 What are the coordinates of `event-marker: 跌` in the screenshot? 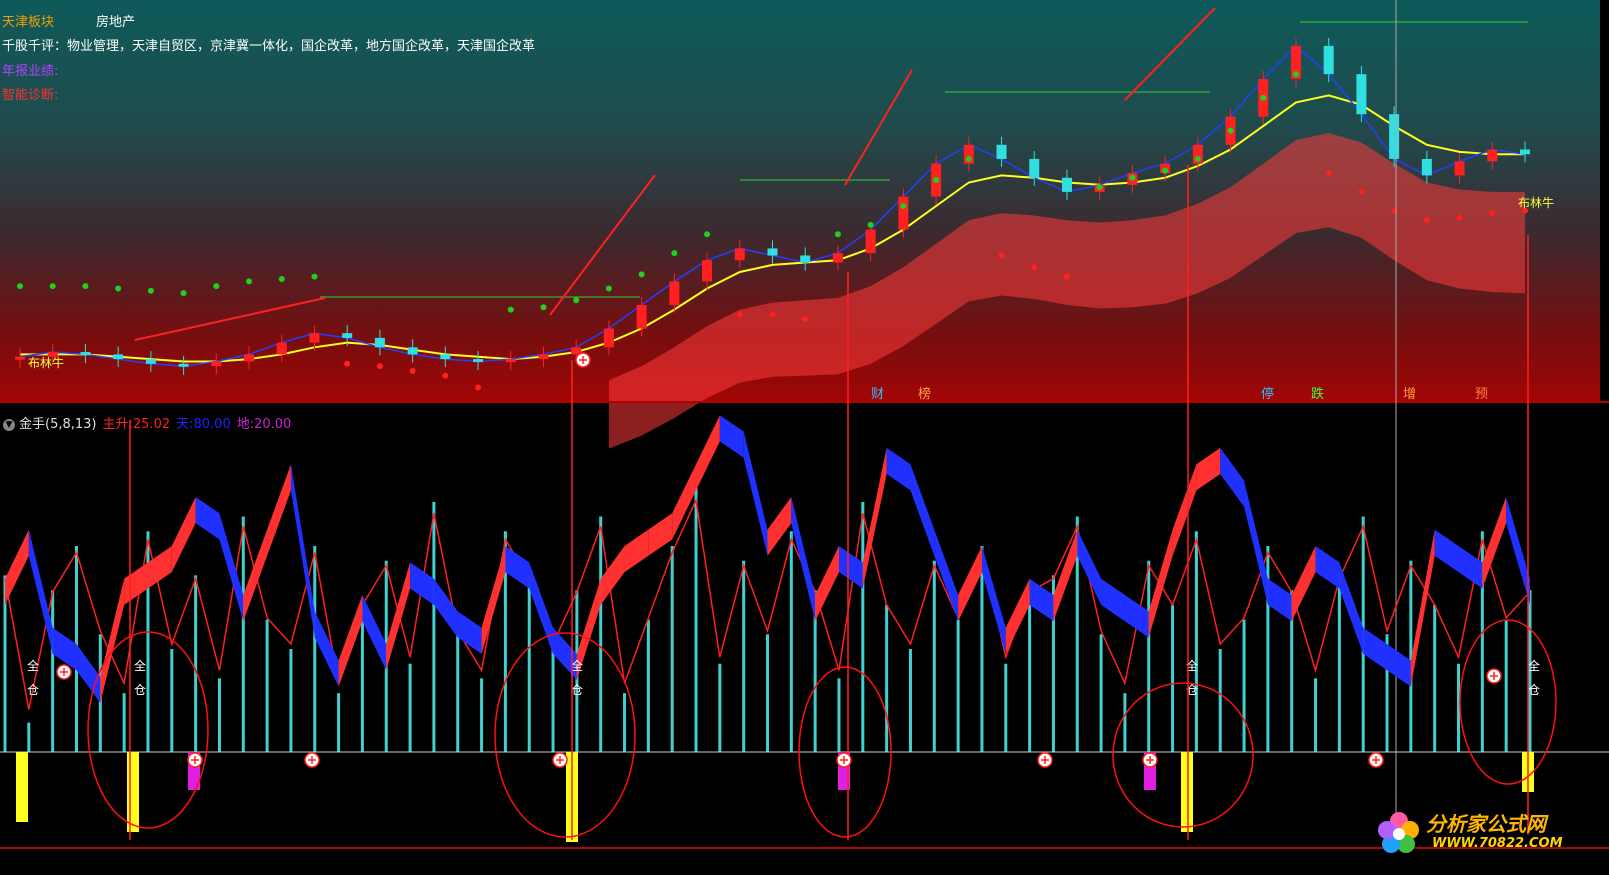 It's located at (1317, 394).